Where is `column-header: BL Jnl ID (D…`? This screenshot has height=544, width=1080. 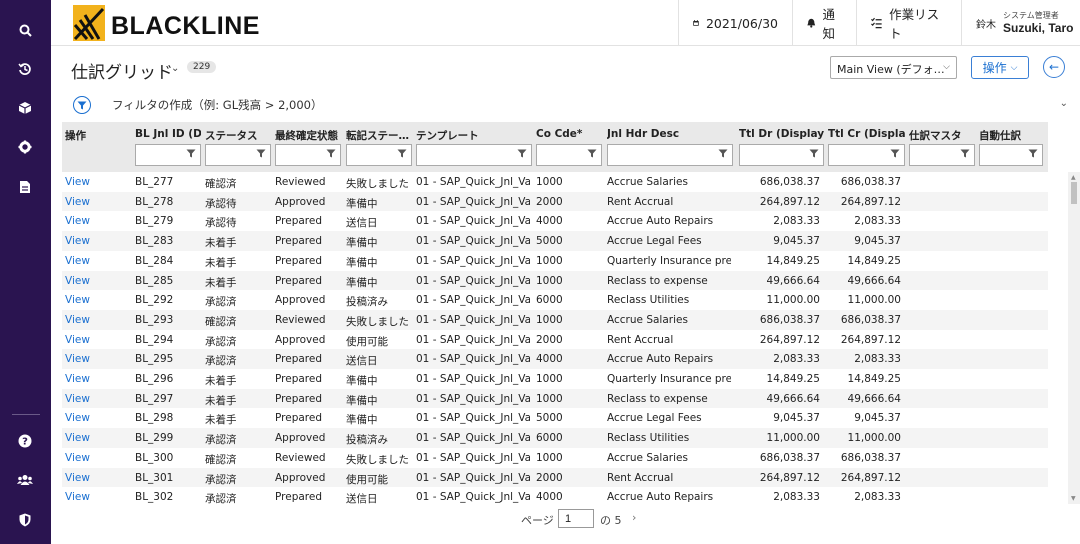 column-header: BL Jnl ID (D… is located at coordinates (168, 134).